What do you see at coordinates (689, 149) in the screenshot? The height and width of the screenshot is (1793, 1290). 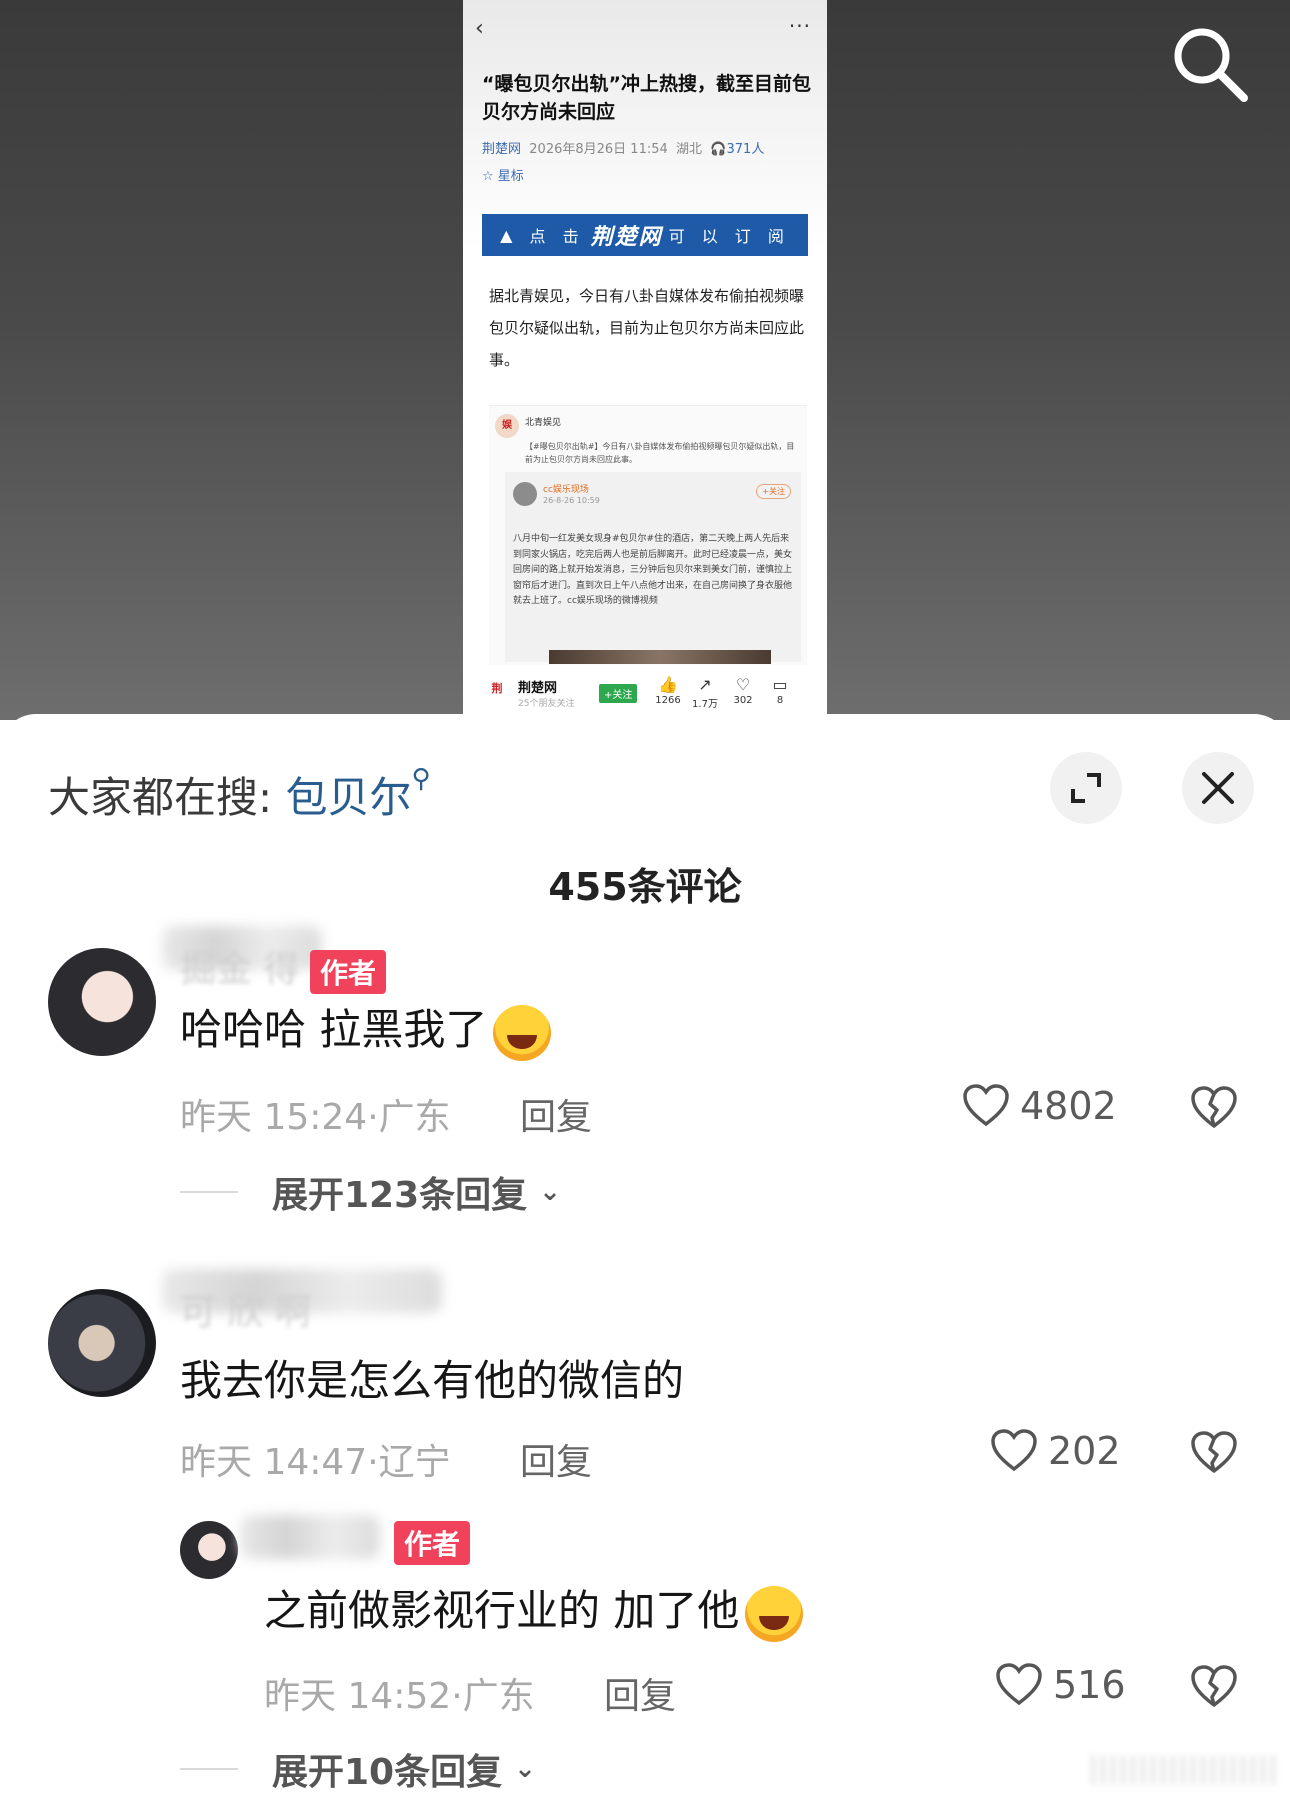 I see `article-region: 湖北` at bounding box center [689, 149].